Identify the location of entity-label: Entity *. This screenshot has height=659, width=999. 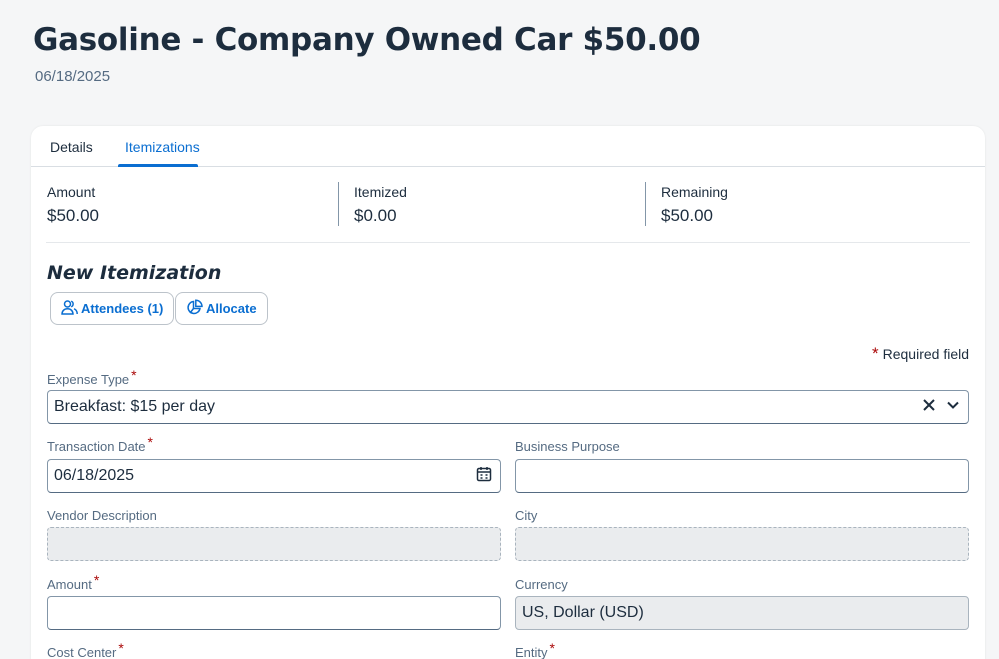
(535, 649).